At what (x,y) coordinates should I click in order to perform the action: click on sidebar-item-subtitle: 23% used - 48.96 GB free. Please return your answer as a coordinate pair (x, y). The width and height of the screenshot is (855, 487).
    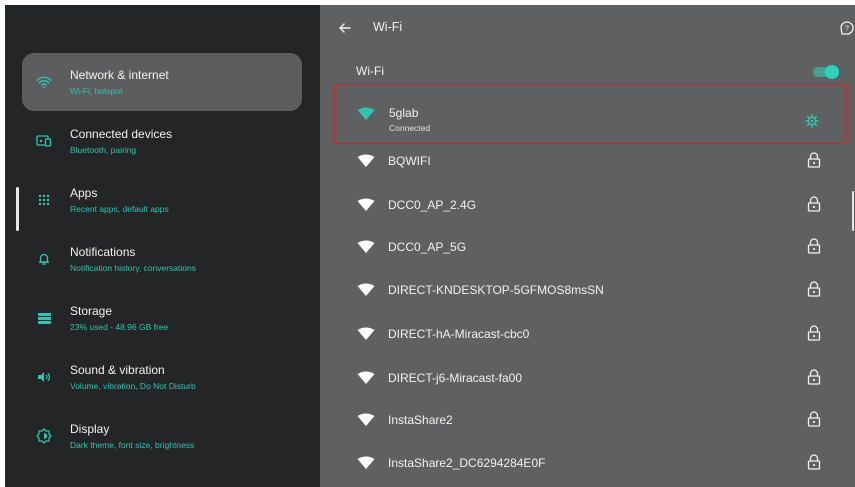
    Looking at the image, I should click on (119, 327).